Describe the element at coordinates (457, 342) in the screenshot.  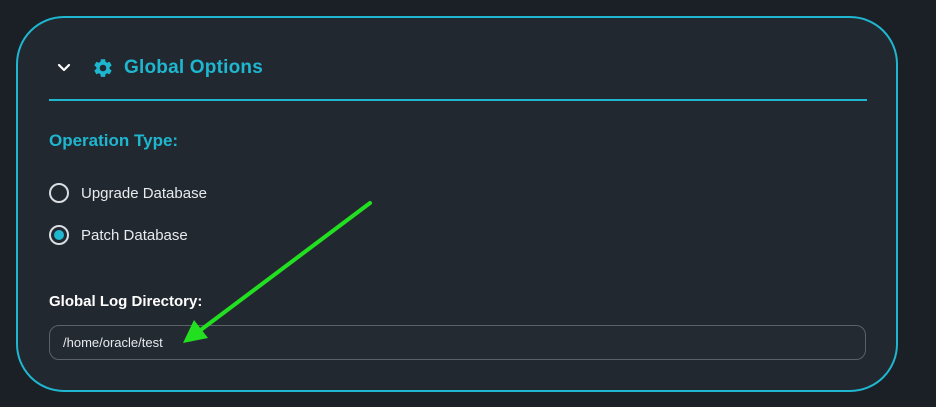
I see `log-directory-input` at that location.